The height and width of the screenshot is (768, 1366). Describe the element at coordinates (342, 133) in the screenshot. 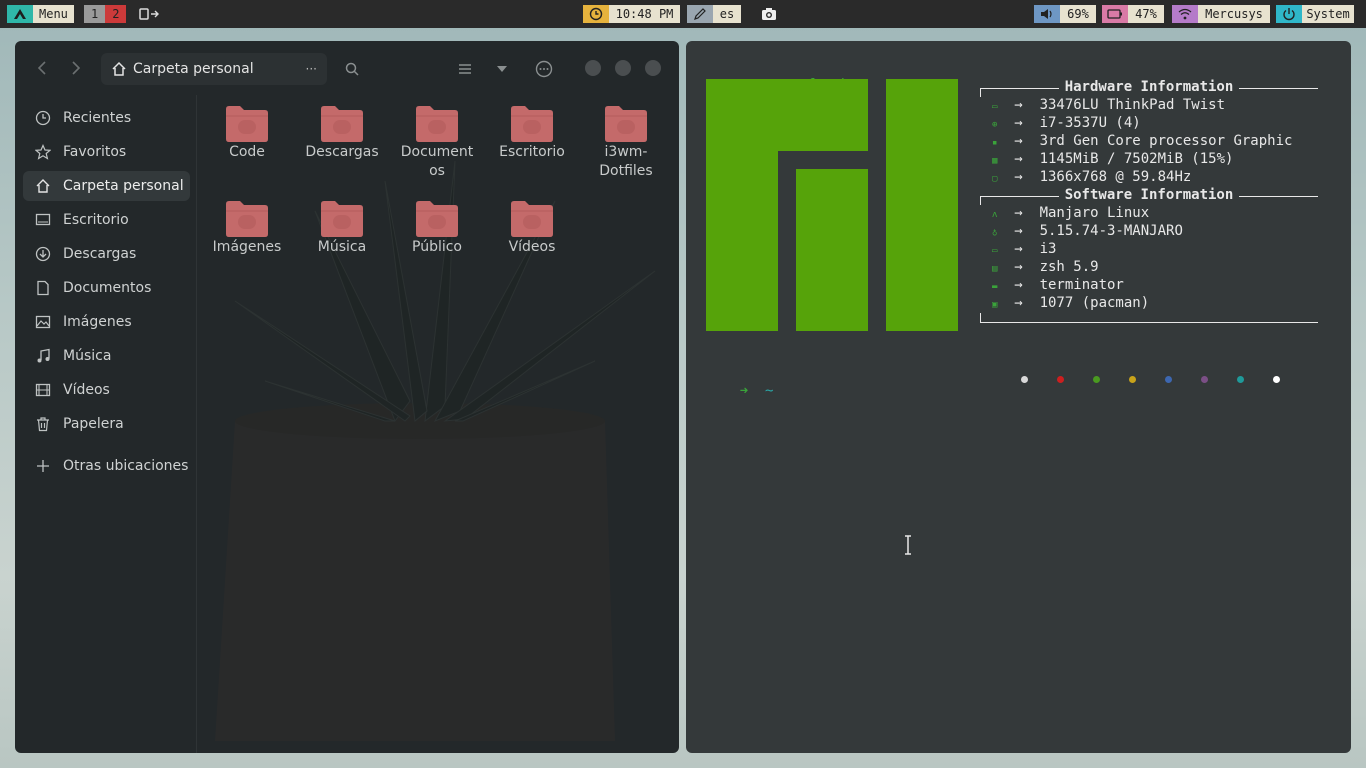

I see `folder-descargas: Descargas` at that location.